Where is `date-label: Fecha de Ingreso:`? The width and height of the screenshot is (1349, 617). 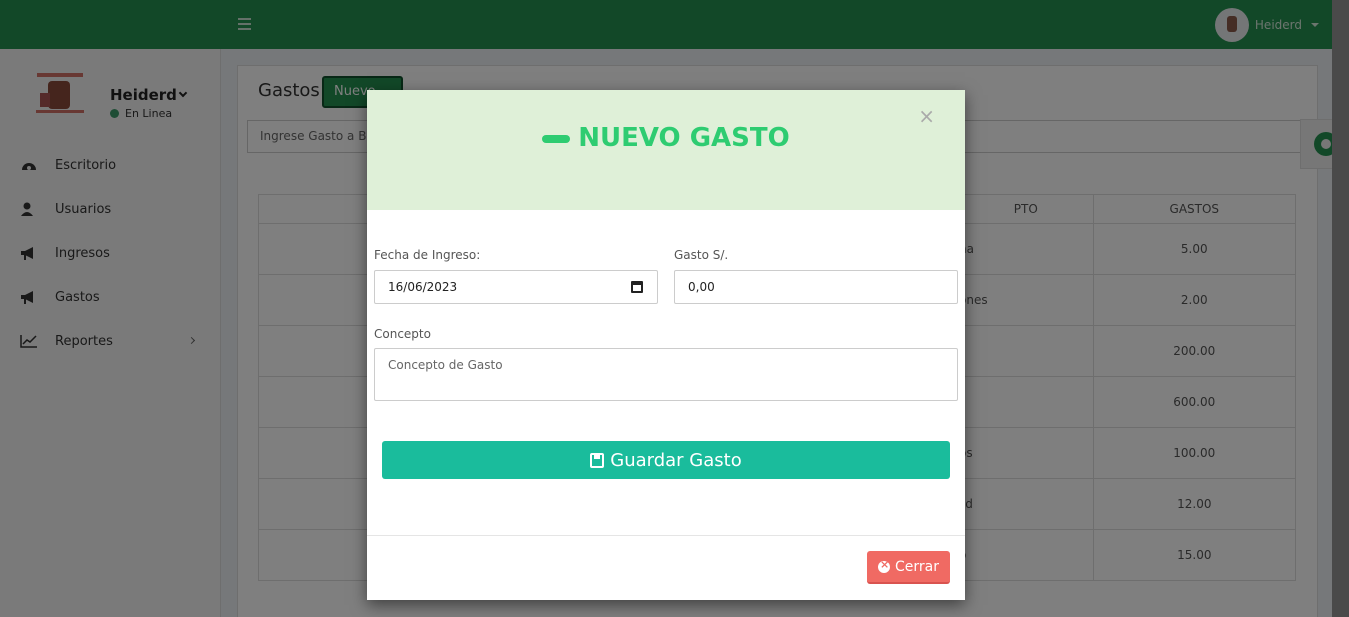
date-label: Fecha de Ingreso: is located at coordinates (427, 255).